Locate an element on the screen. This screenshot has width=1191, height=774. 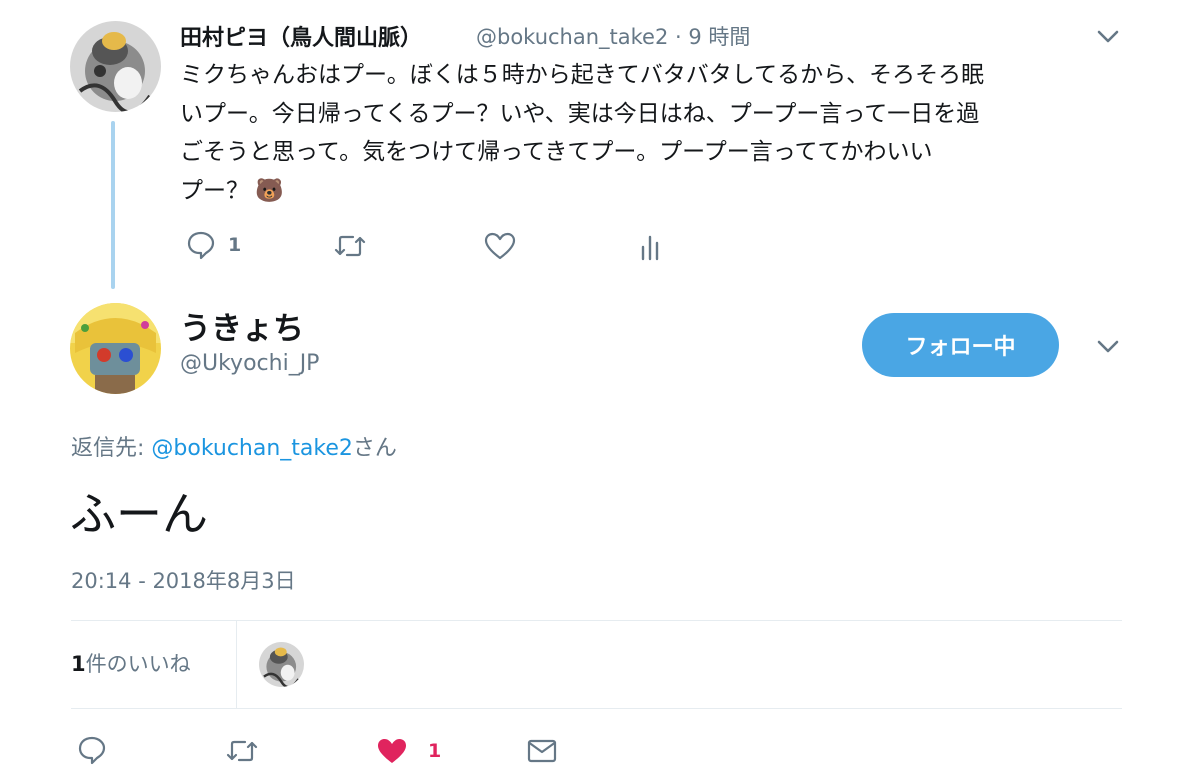
like-icon is located at coordinates (500, 246).